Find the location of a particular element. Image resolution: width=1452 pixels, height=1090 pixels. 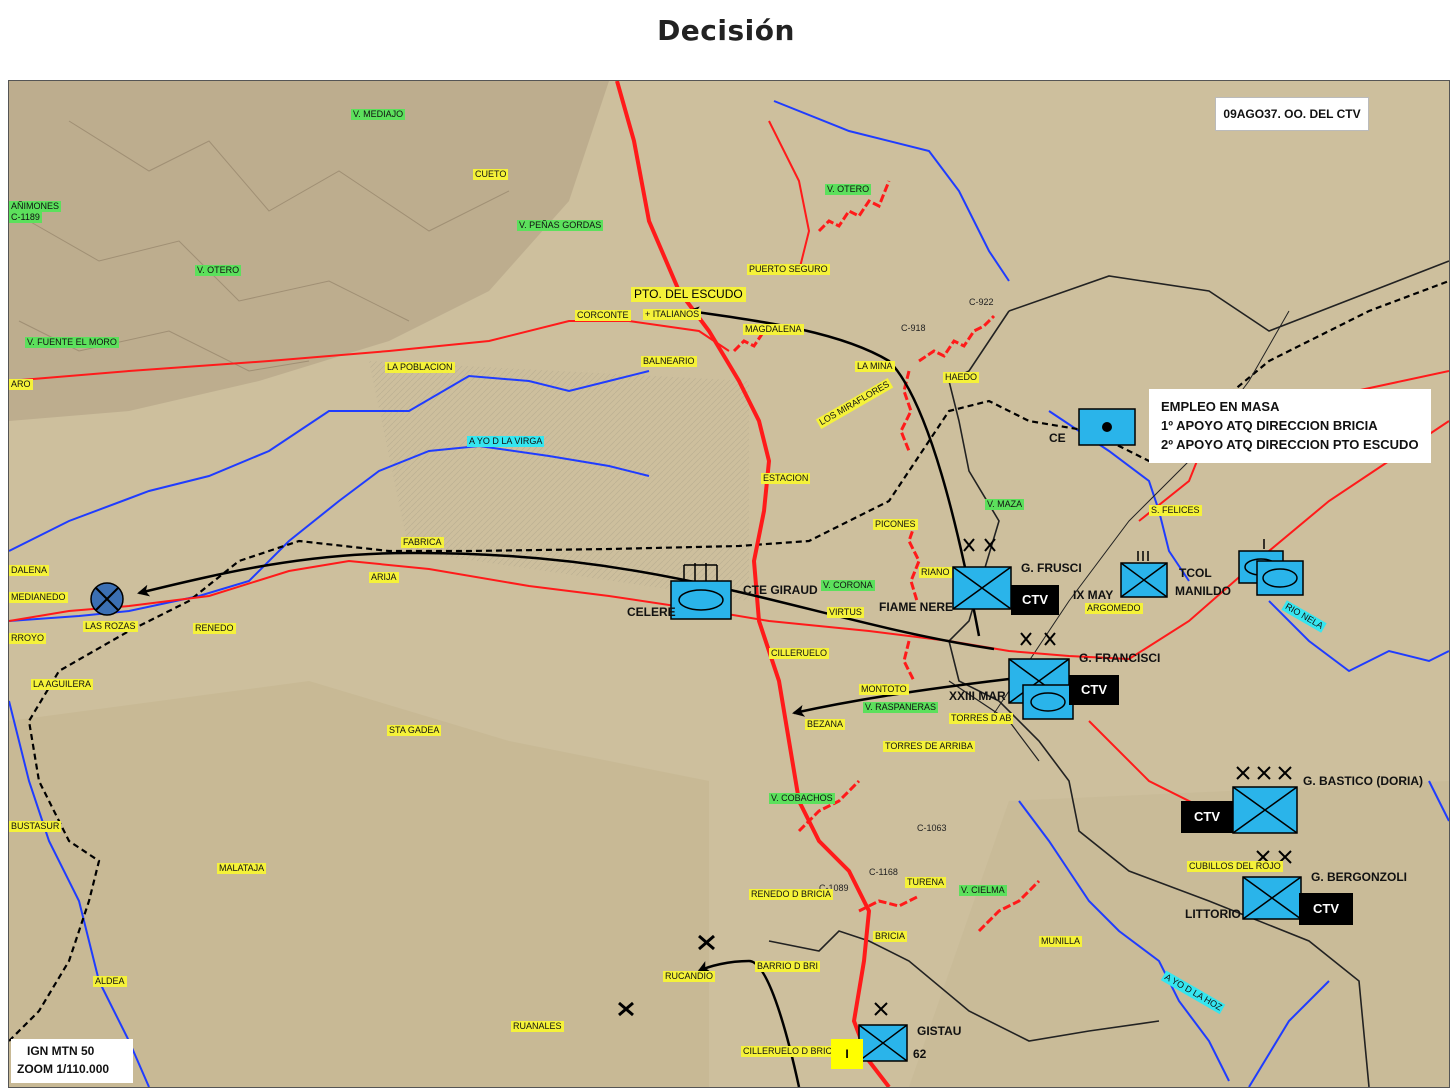

place-label: BEZANA is located at coordinates (825, 724).